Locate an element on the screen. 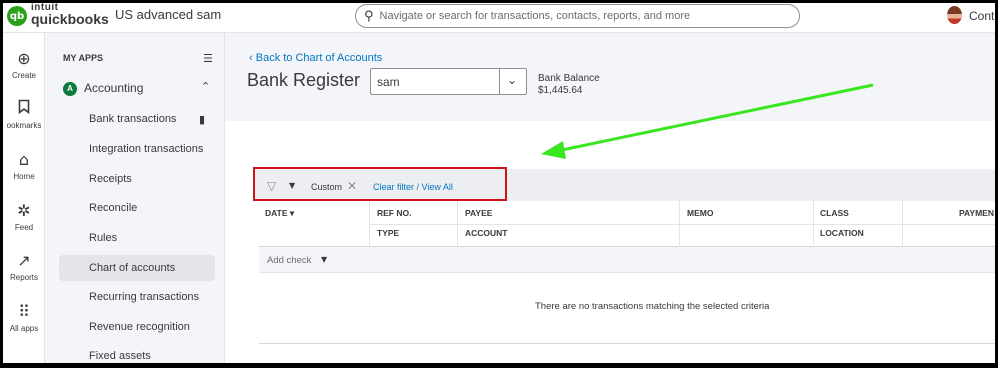 This screenshot has height=368, width=998. annotation-arrow is located at coordinates (707, 121).